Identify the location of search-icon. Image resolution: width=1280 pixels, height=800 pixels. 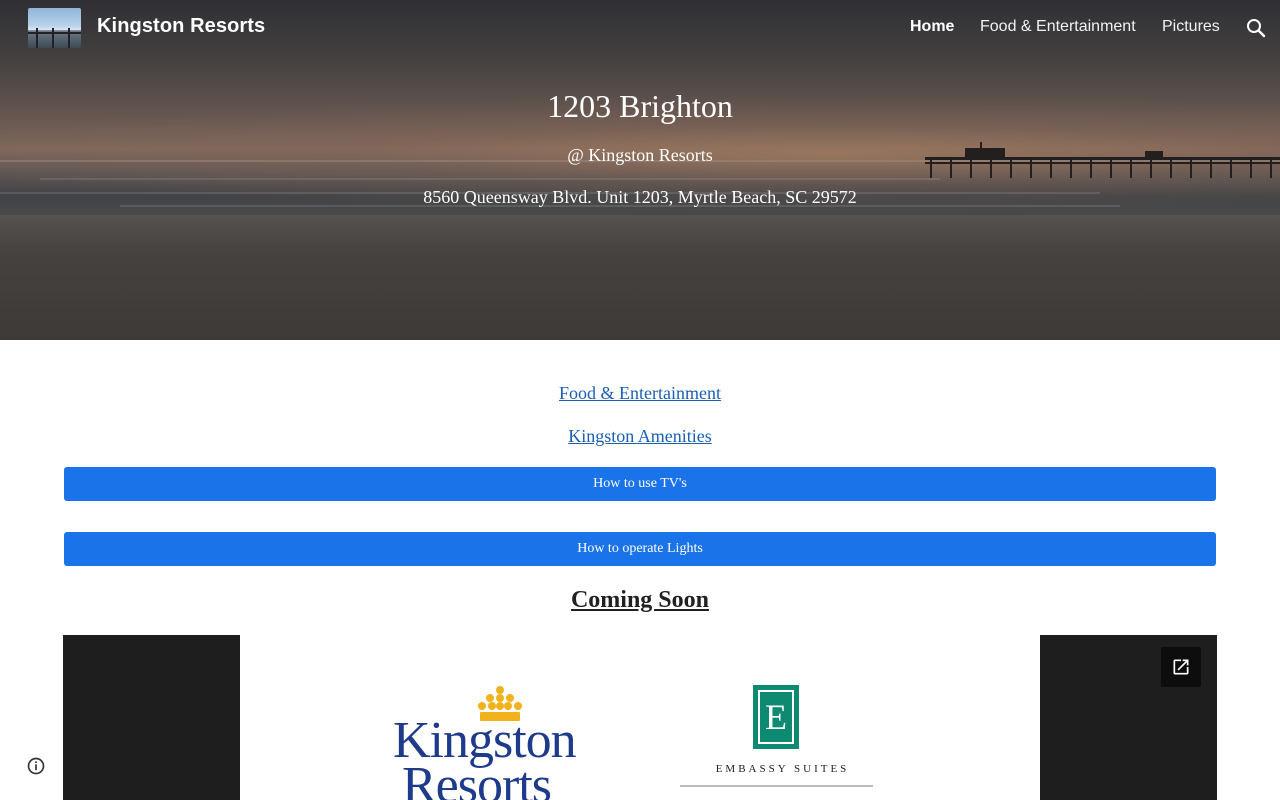
(1256, 28).